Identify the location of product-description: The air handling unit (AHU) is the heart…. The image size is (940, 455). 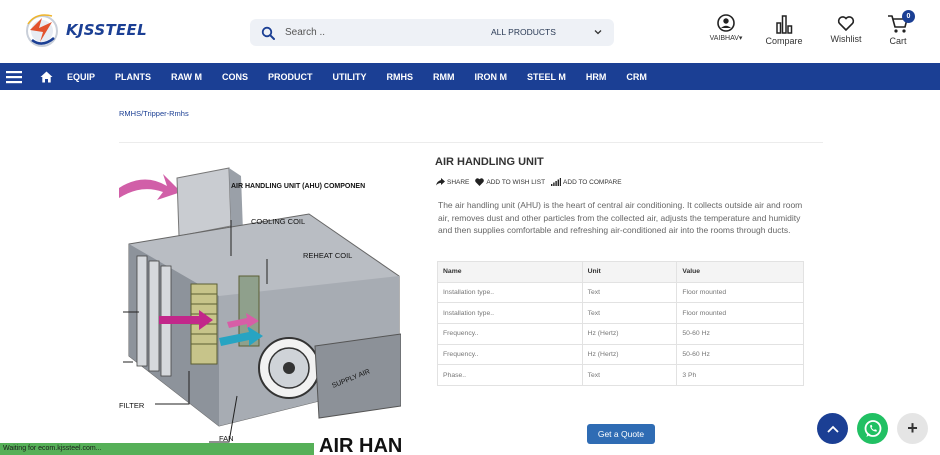
(620, 217).